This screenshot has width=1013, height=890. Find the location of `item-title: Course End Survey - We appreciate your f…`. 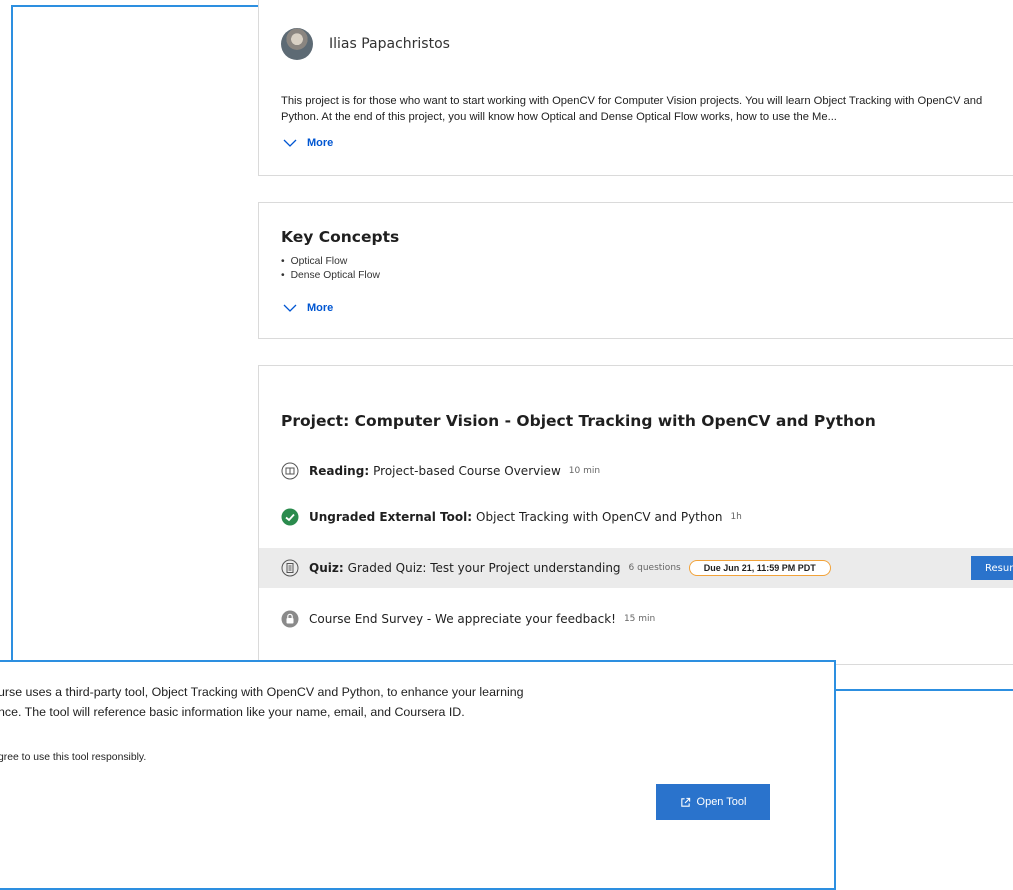

item-title: Course End Survey - We appreciate your f… is located at coordinates (462, 619).